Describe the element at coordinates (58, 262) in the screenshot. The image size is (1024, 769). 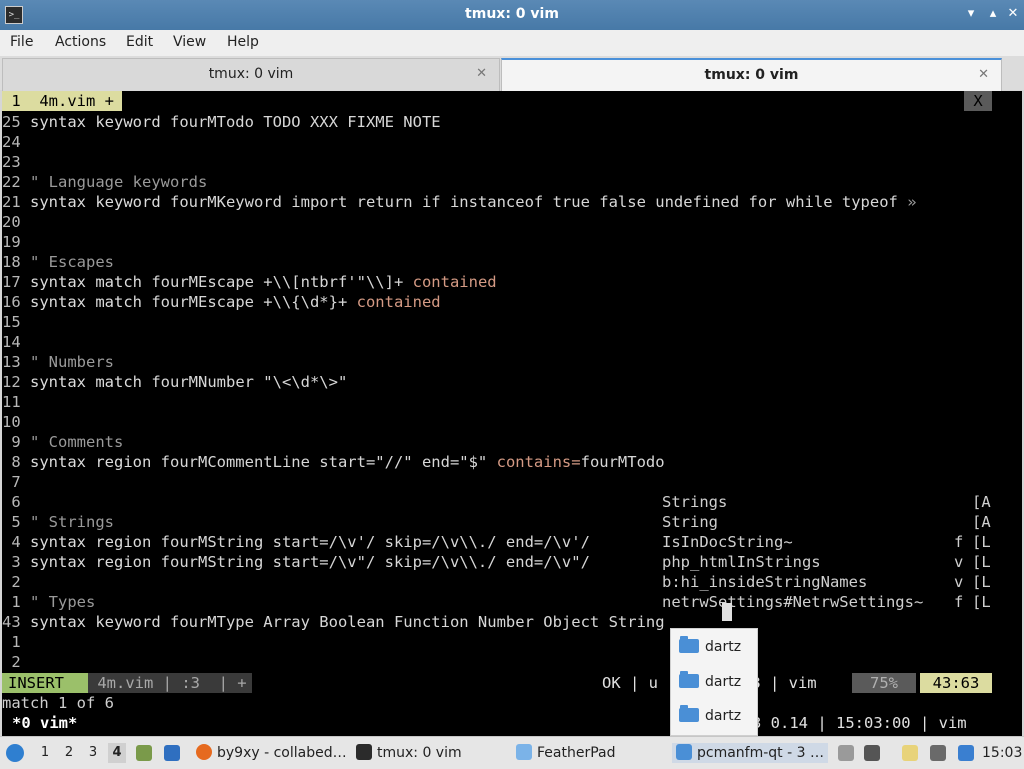
I see `code-line: 18 " Escapes` at that location.